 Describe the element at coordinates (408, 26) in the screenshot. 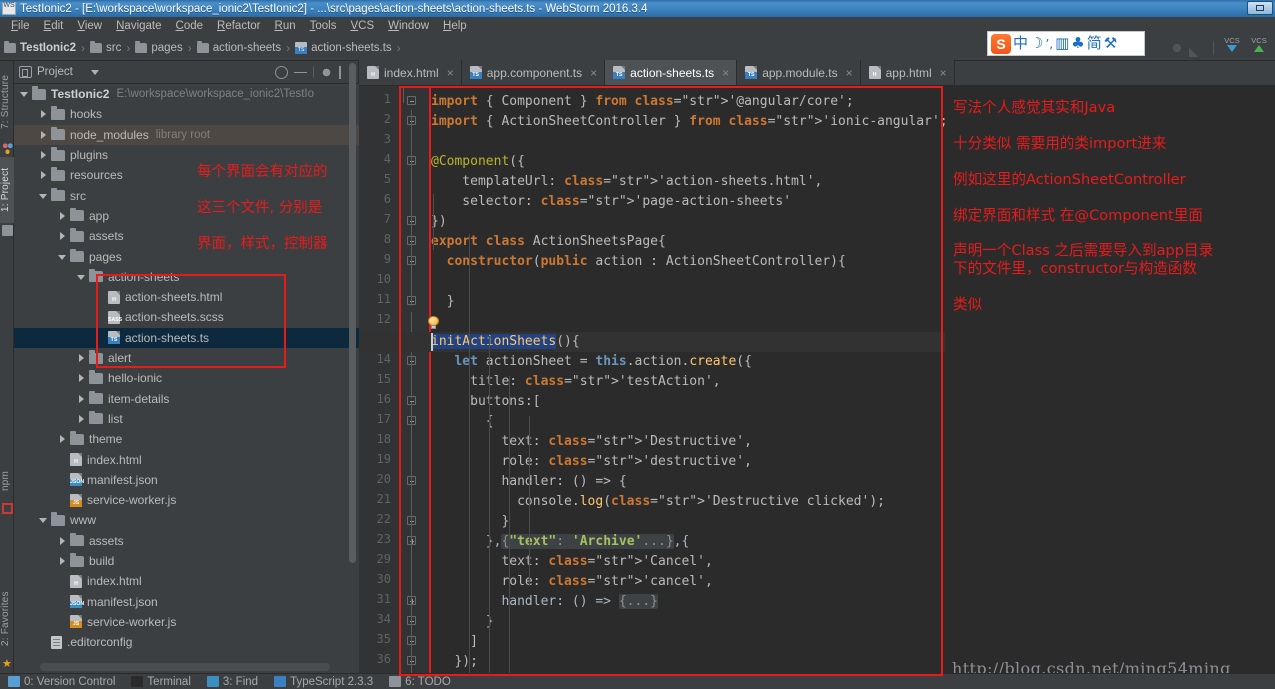

I see `menu-item-window: Window` at that location.